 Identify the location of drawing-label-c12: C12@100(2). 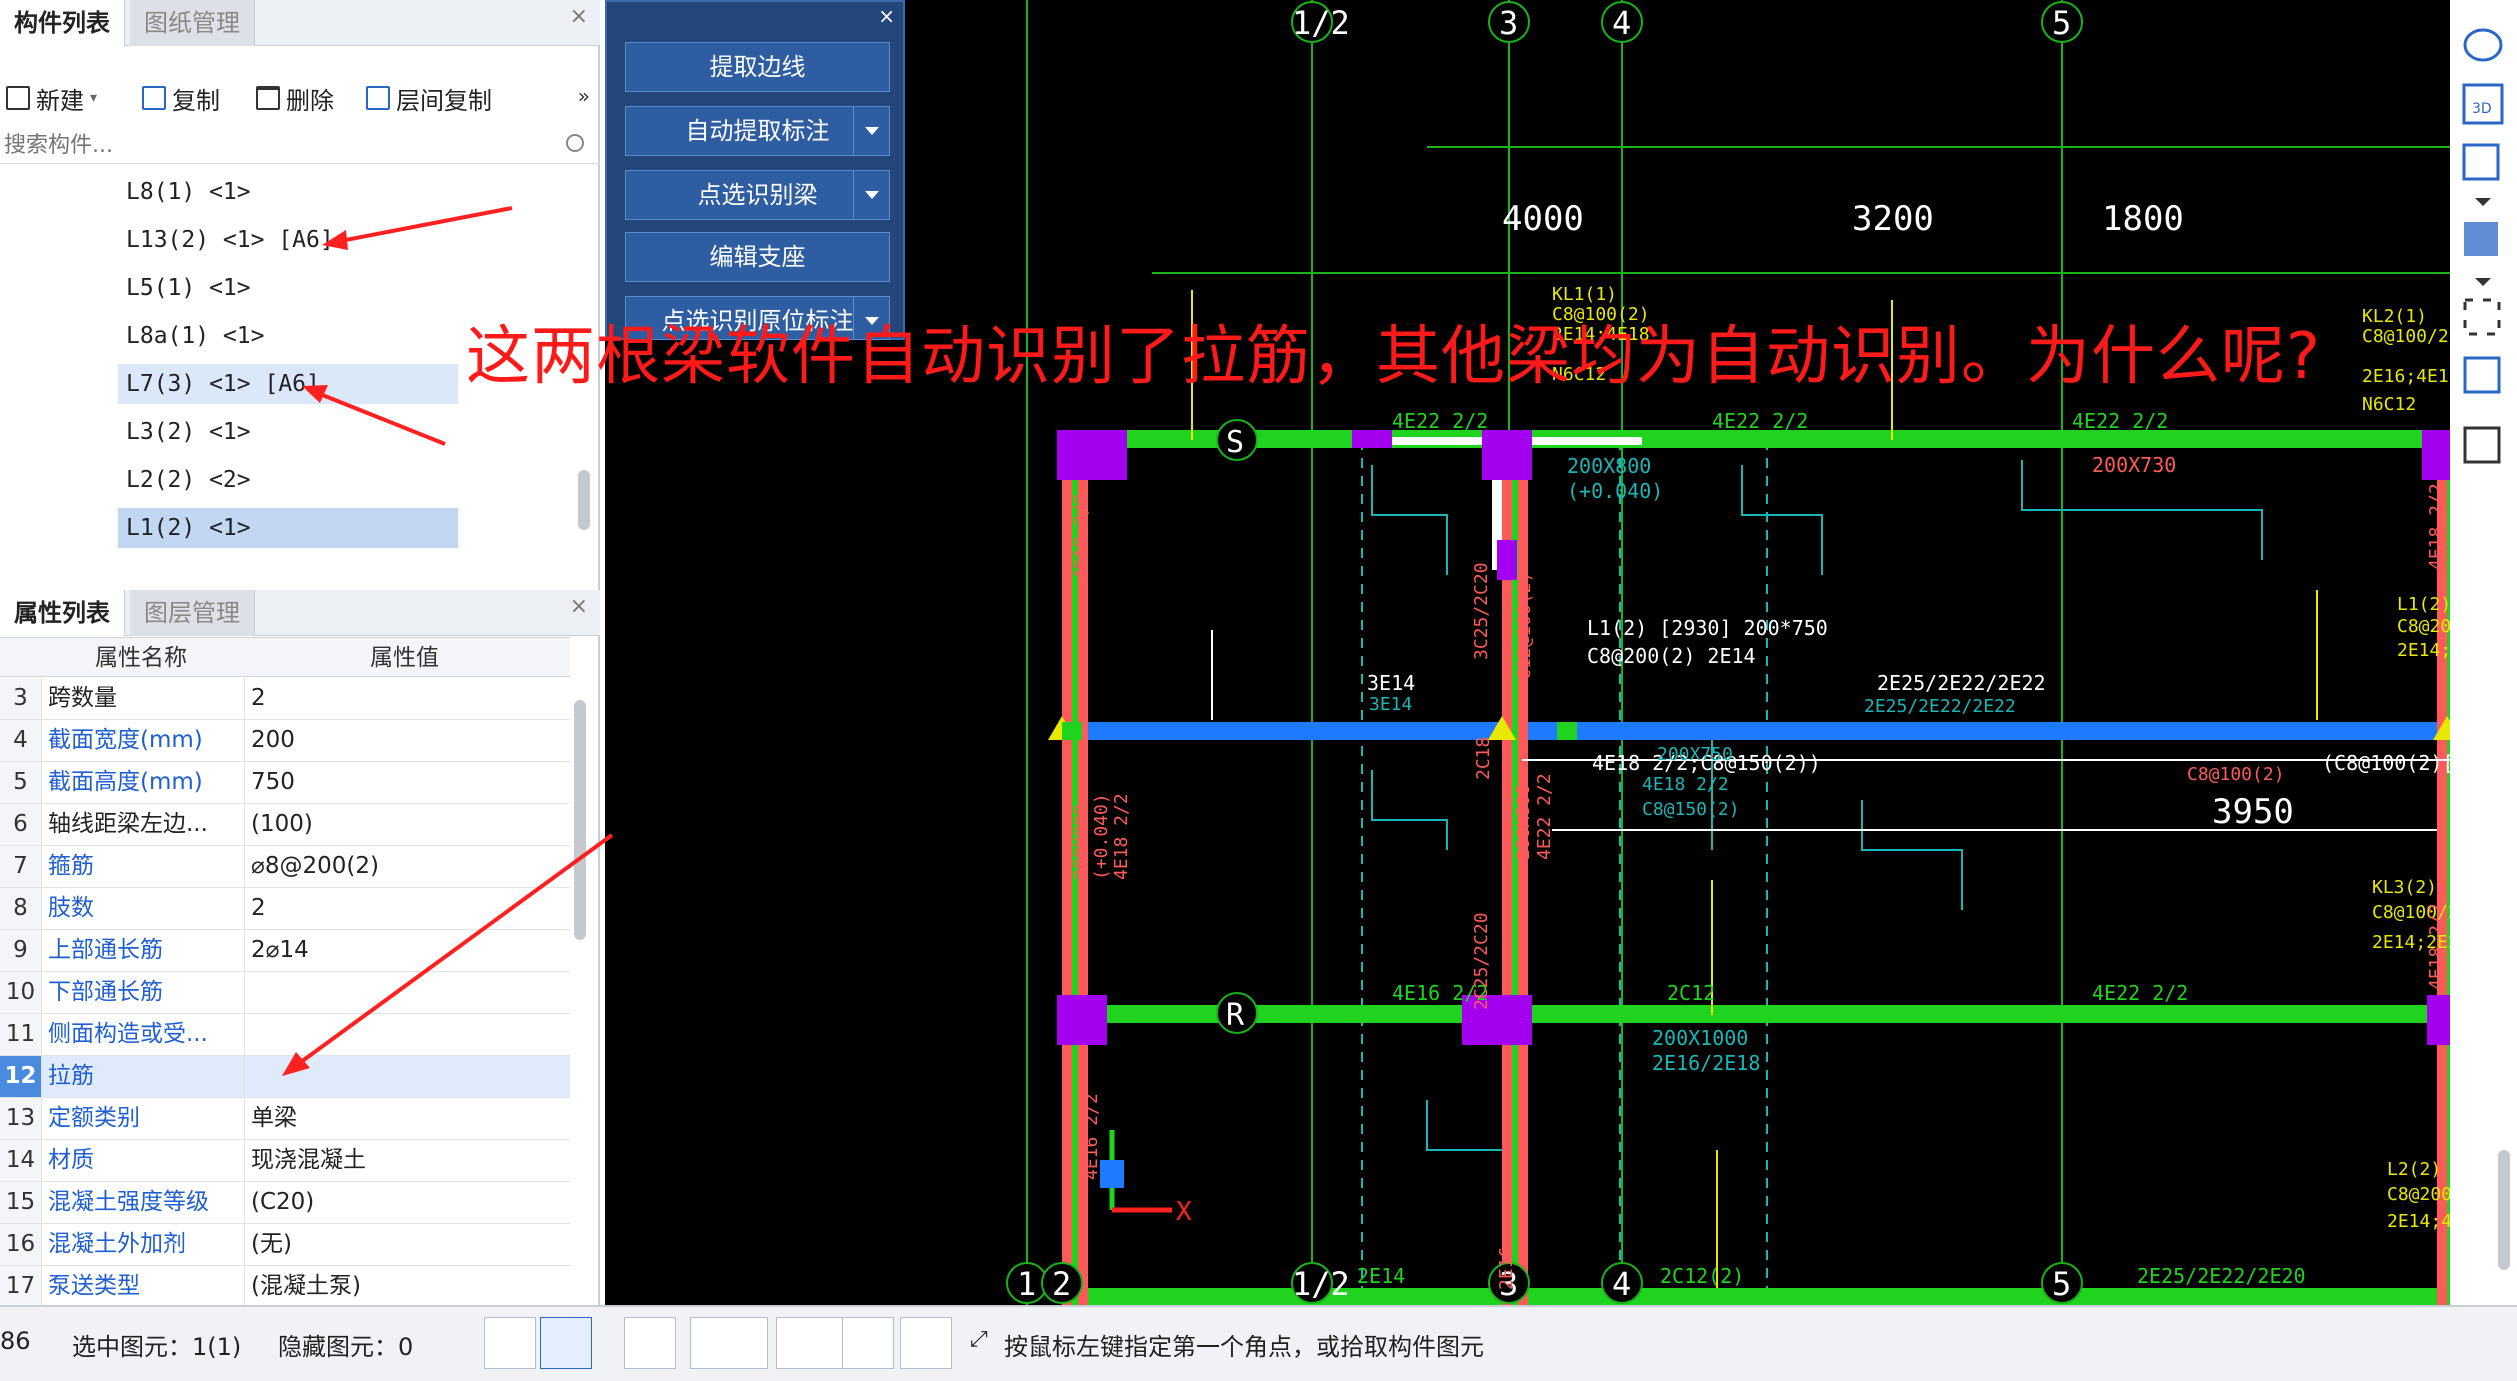
(1524, 626).